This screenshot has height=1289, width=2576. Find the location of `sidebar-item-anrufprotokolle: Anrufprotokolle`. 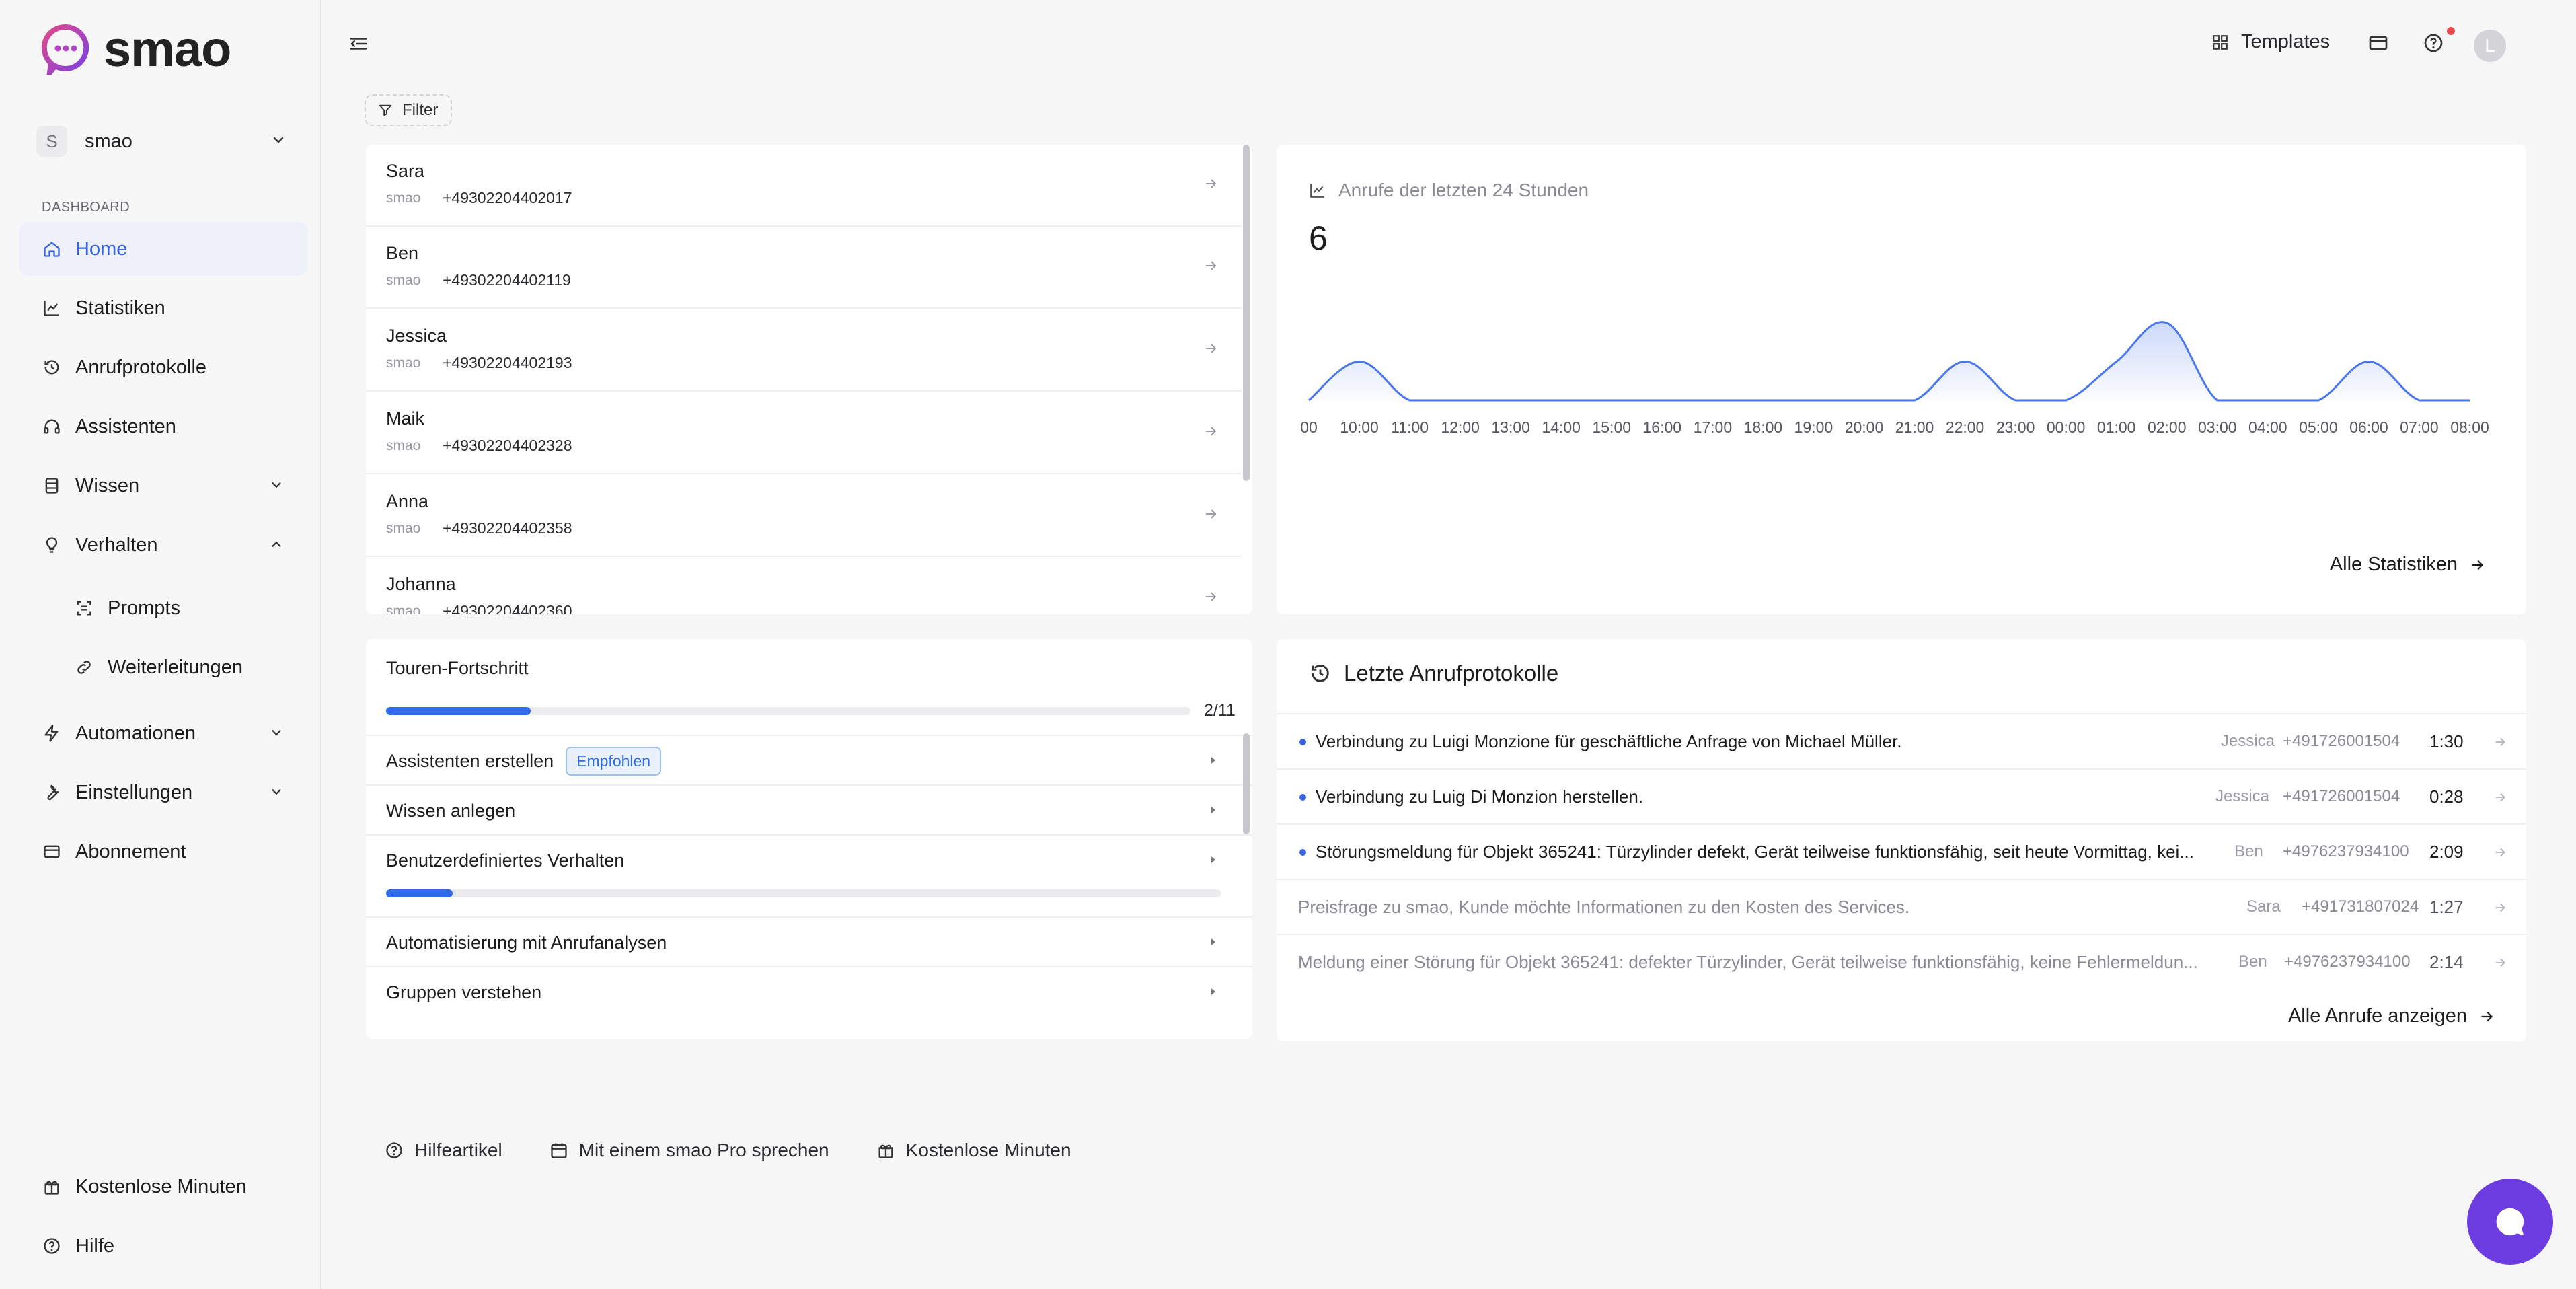

sidebar-item-anrufprotokolle: Anrufprotokolle is located at coordinates (163, 367).